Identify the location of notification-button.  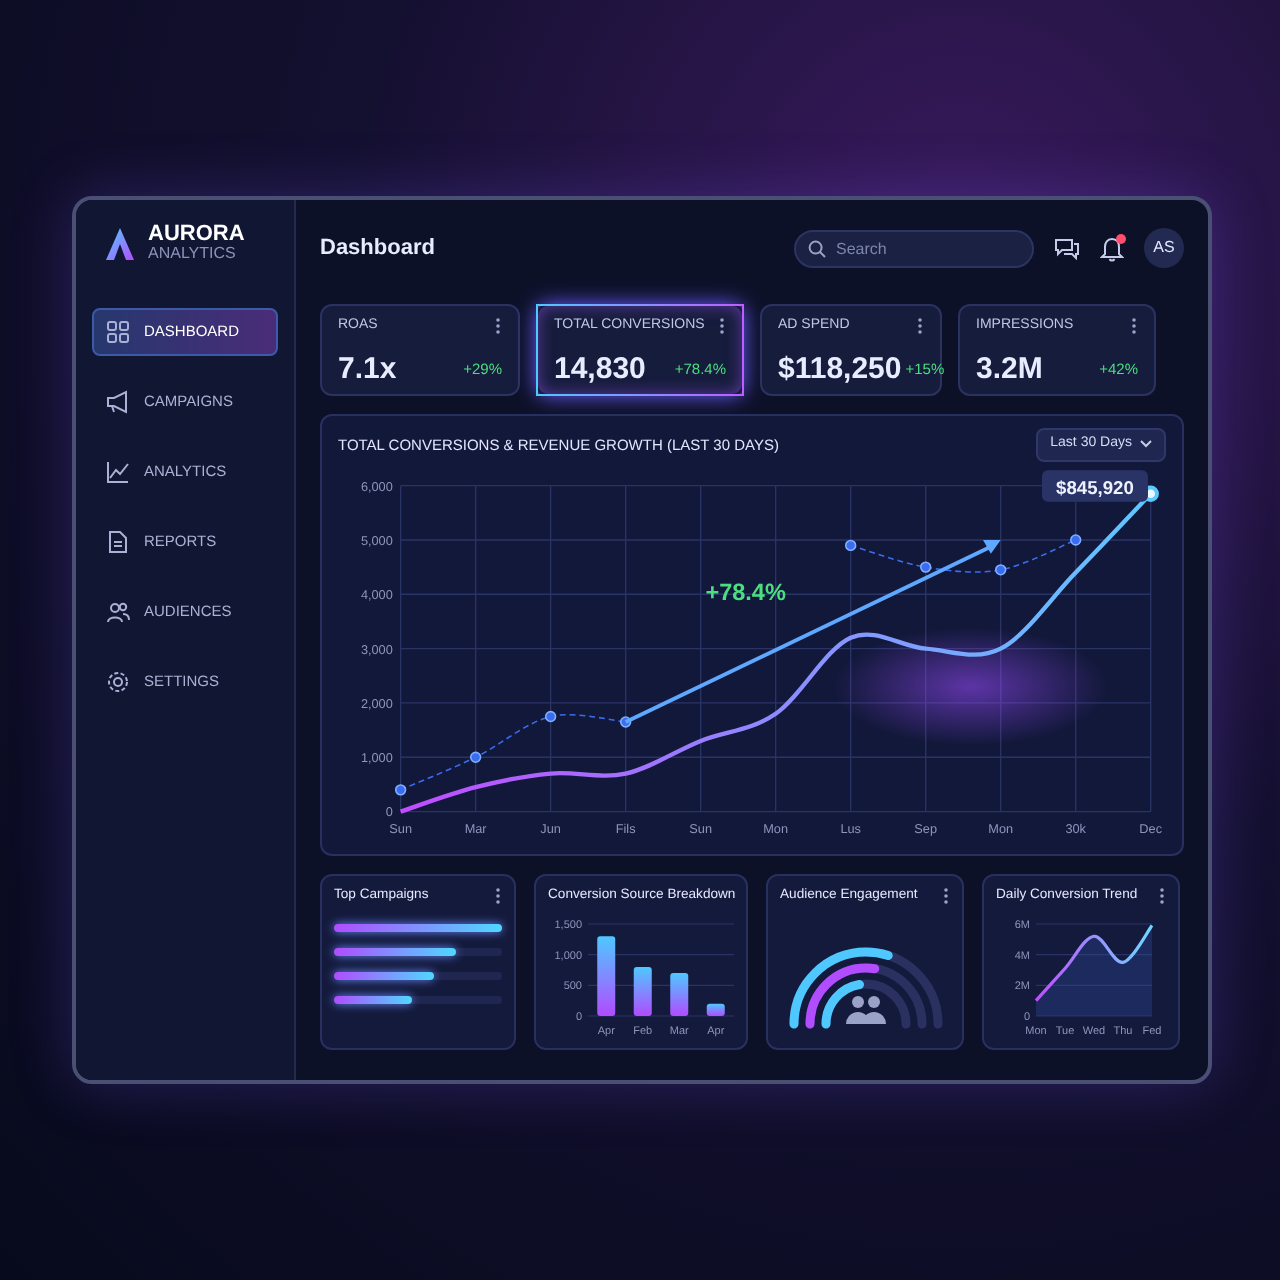
(1112, 248).